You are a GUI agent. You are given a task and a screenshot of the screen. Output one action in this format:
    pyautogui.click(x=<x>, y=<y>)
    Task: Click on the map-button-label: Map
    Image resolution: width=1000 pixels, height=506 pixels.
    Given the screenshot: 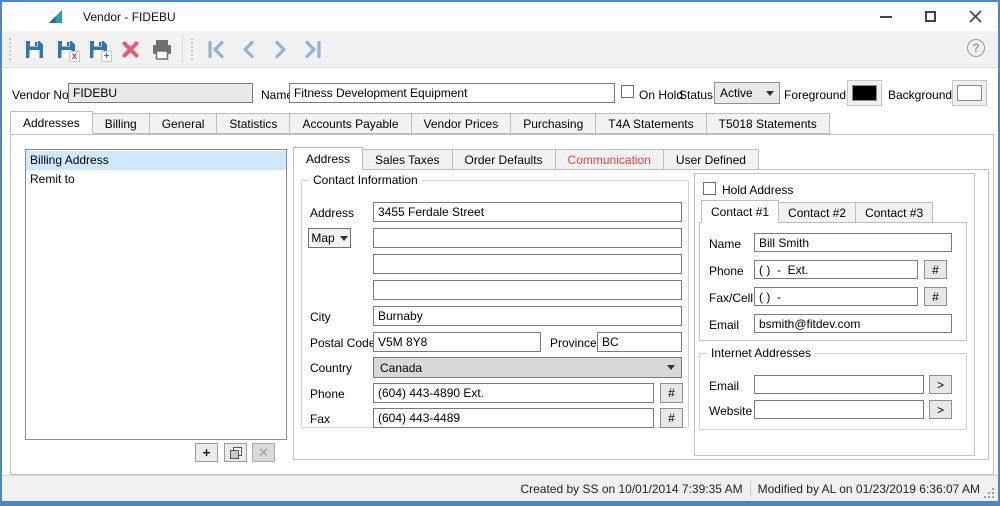 What is the action you would take?
    pyautogui.click(x=323, y=238)
    